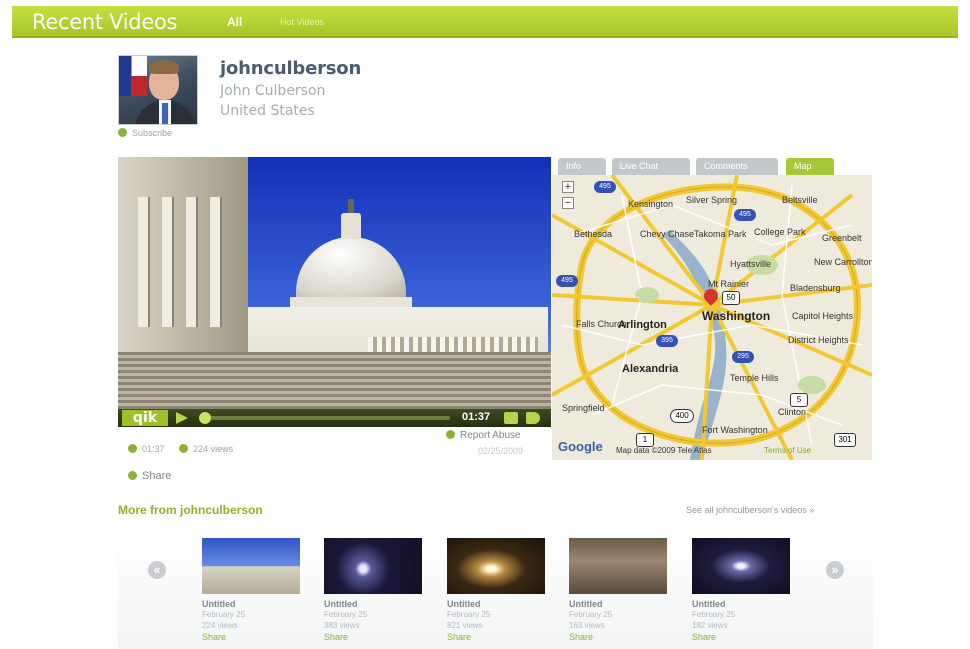 The width and height of the screenshot is (970, 649). Describe the element at coordinates (485, 22) in the screenshot. I see `header-bar: Recent Videos All Hot Videos` at that location.